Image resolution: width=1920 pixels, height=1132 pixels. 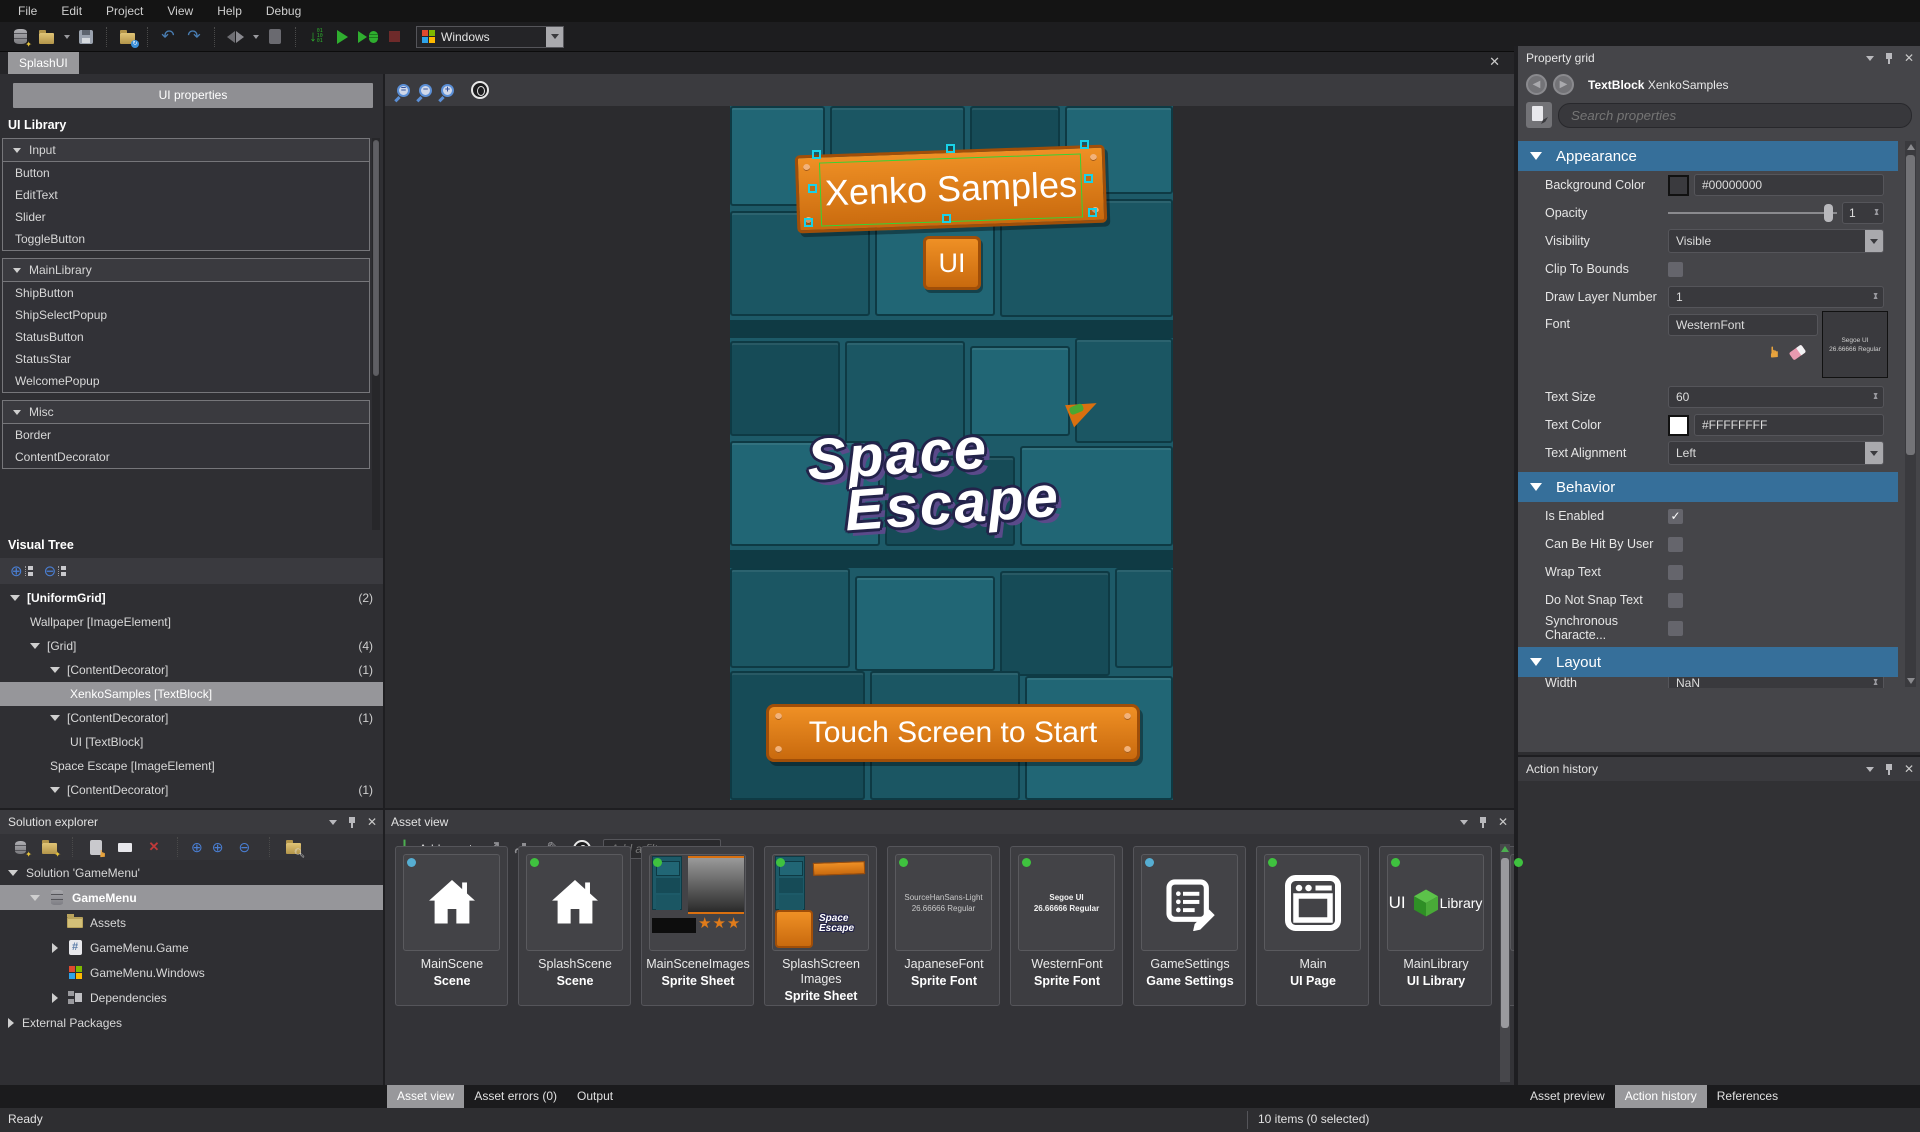 I want to click on tab-asset-errors-0-: Asset errors (0), so click(x=515, y=1096).